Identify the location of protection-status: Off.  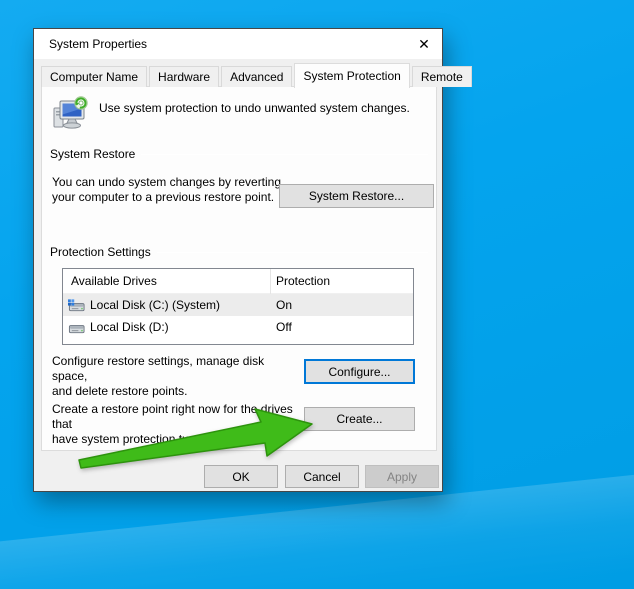
(284, 327).